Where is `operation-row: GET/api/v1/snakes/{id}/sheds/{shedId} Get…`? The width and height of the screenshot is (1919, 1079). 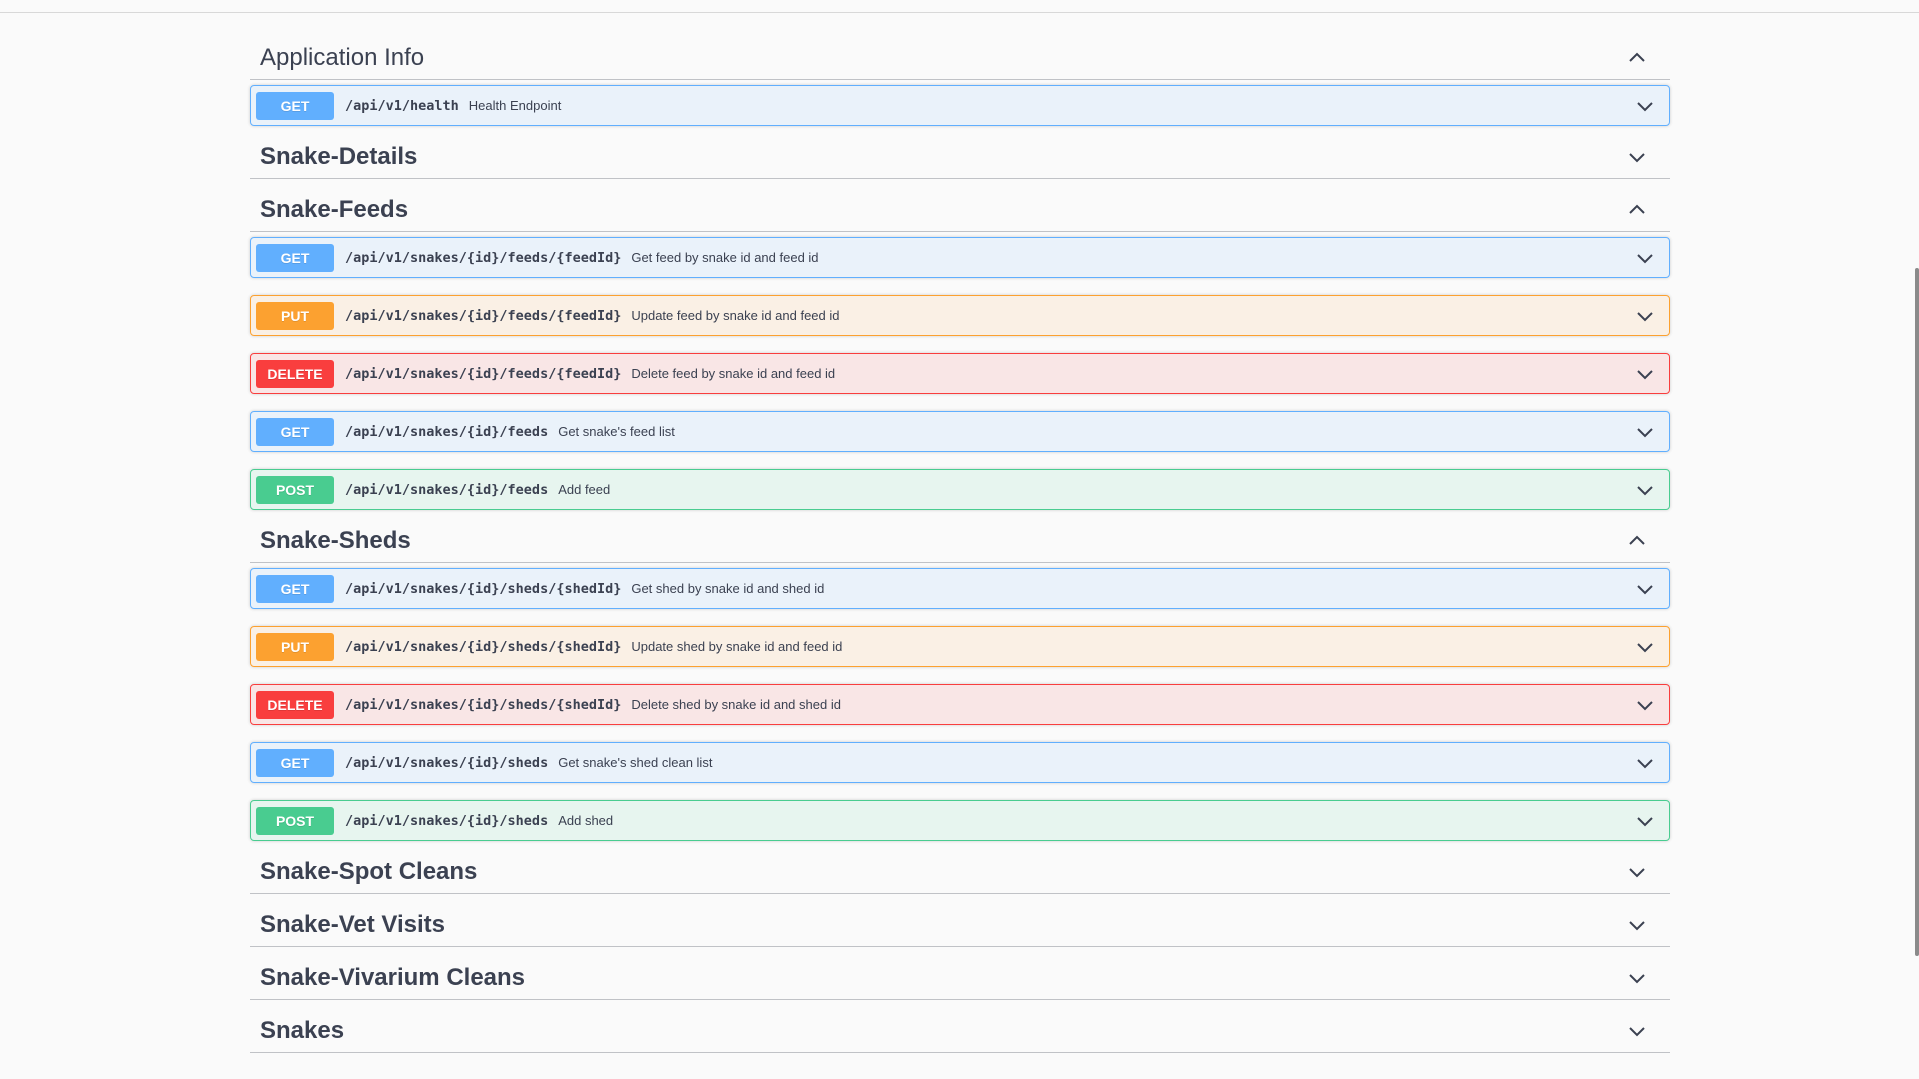
operation-row: GET/api/v1/snakes/{id}/sheds/{shedId} Get… is located at coordinates (960, 588).